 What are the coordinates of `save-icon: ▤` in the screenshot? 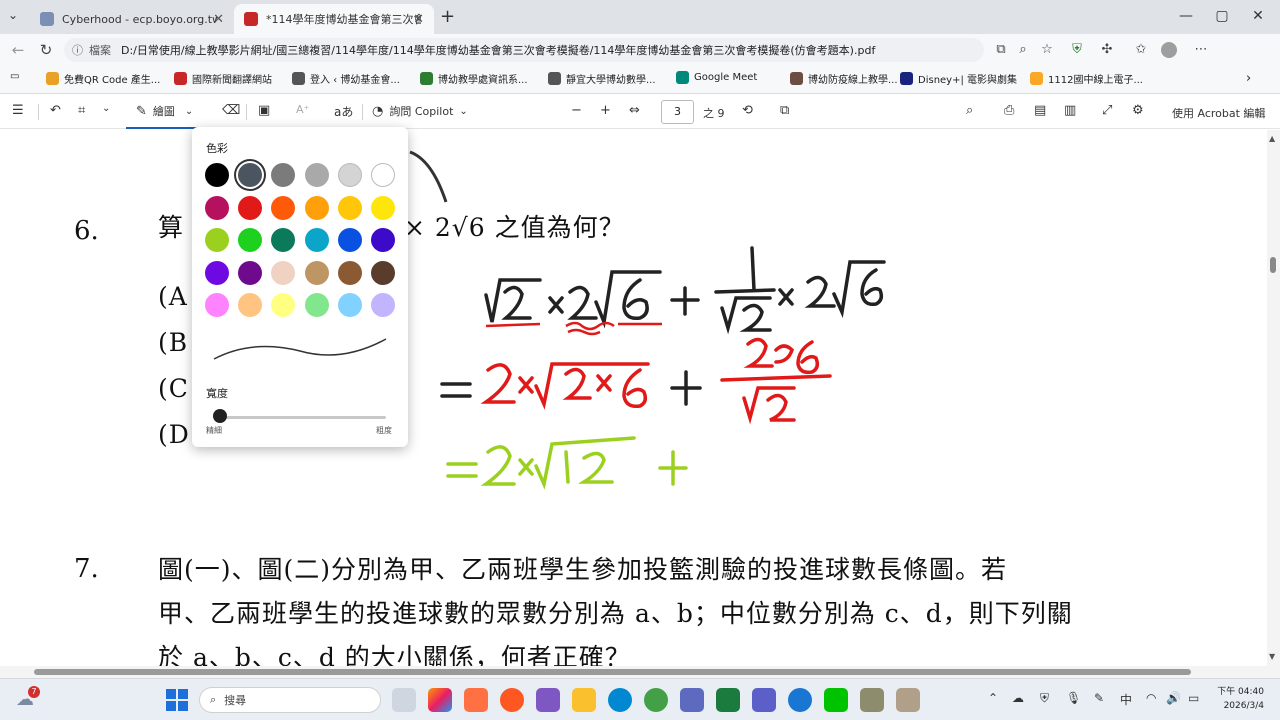 It's located at (1040, 110).